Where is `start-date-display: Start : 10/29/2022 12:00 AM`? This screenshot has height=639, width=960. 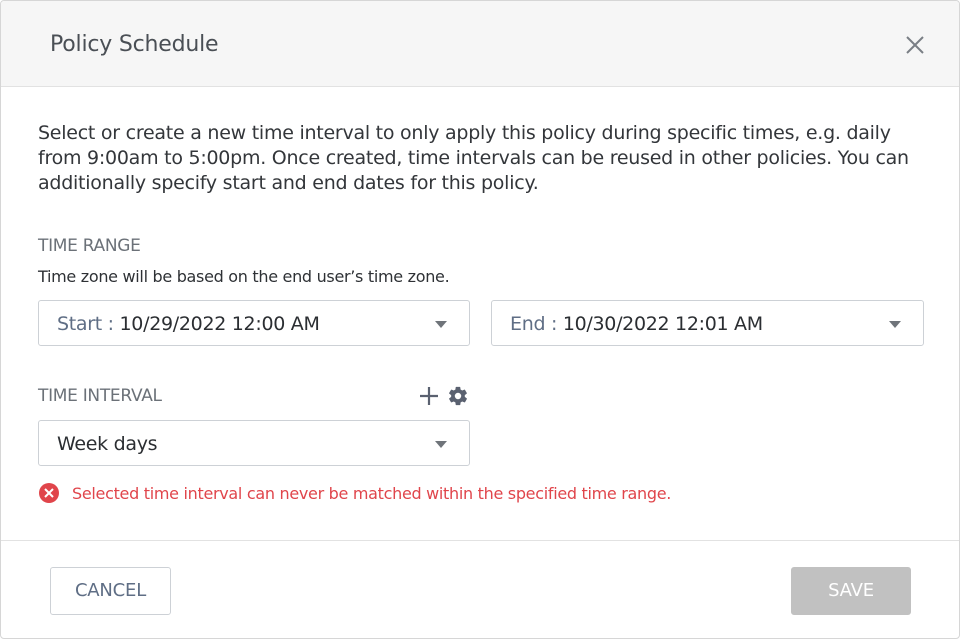 start-date-display: Start : 10/29/2022 12:00 AM is located at coordinates (188, 324).